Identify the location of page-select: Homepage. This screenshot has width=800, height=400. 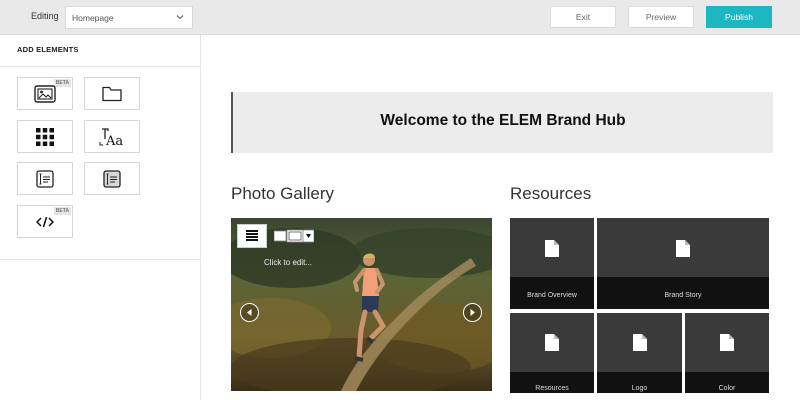
(129, 17).